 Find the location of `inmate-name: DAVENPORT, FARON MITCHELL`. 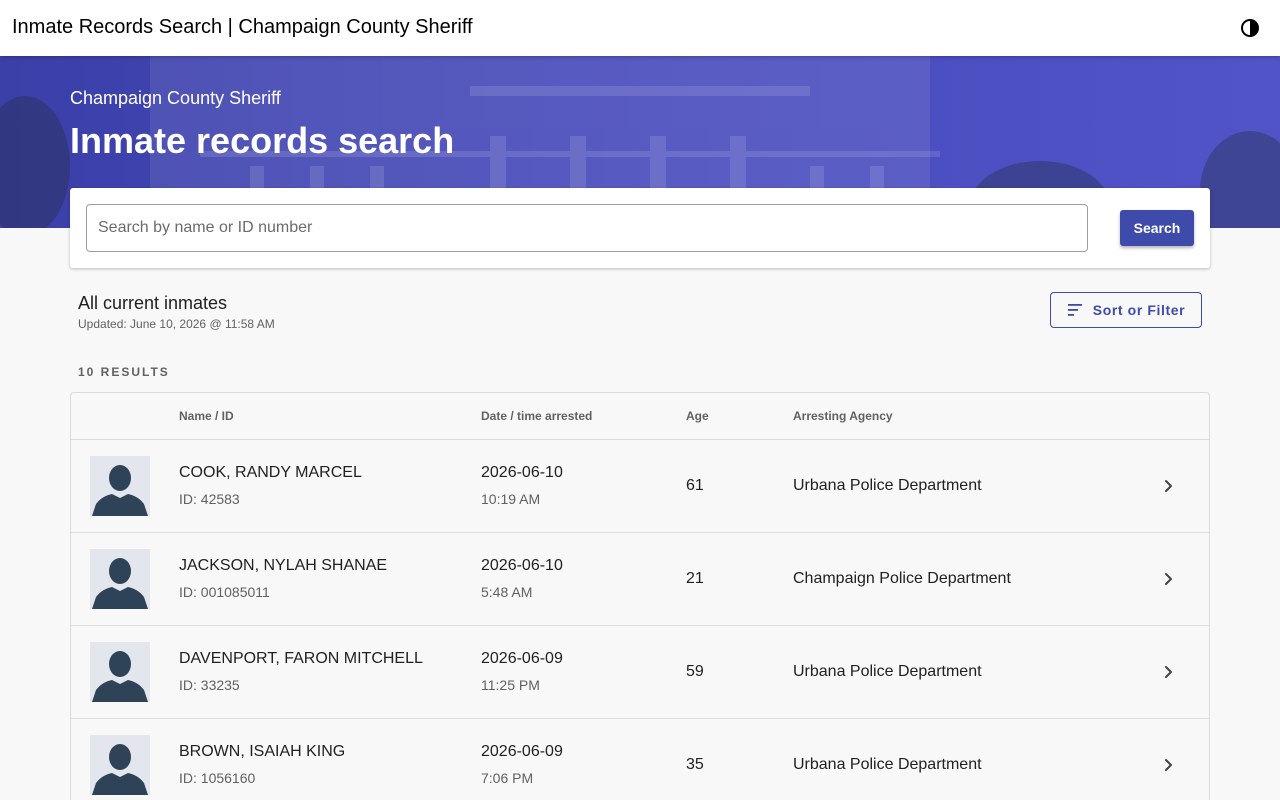

inmate-name: DAVENPORT, FARON MITCHELL is located at coordinates (301, 658).